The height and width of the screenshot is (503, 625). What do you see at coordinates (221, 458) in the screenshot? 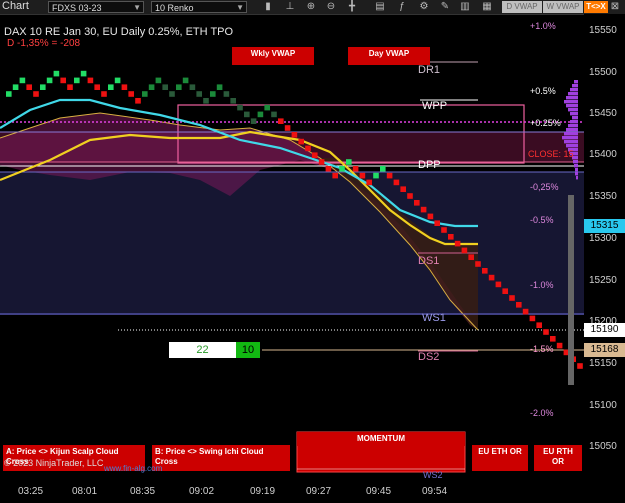
I see `ichi-cloud-cross-button: B: Price <> Swing Ichi Cloud Cross` at bounding box center [221, 458].